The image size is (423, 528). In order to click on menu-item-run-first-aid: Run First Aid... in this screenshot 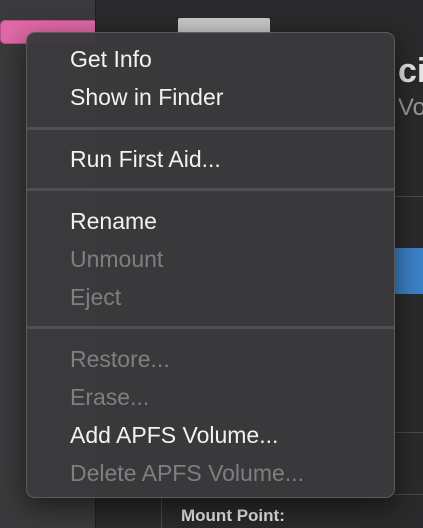, I will do `click(210, 159)`.